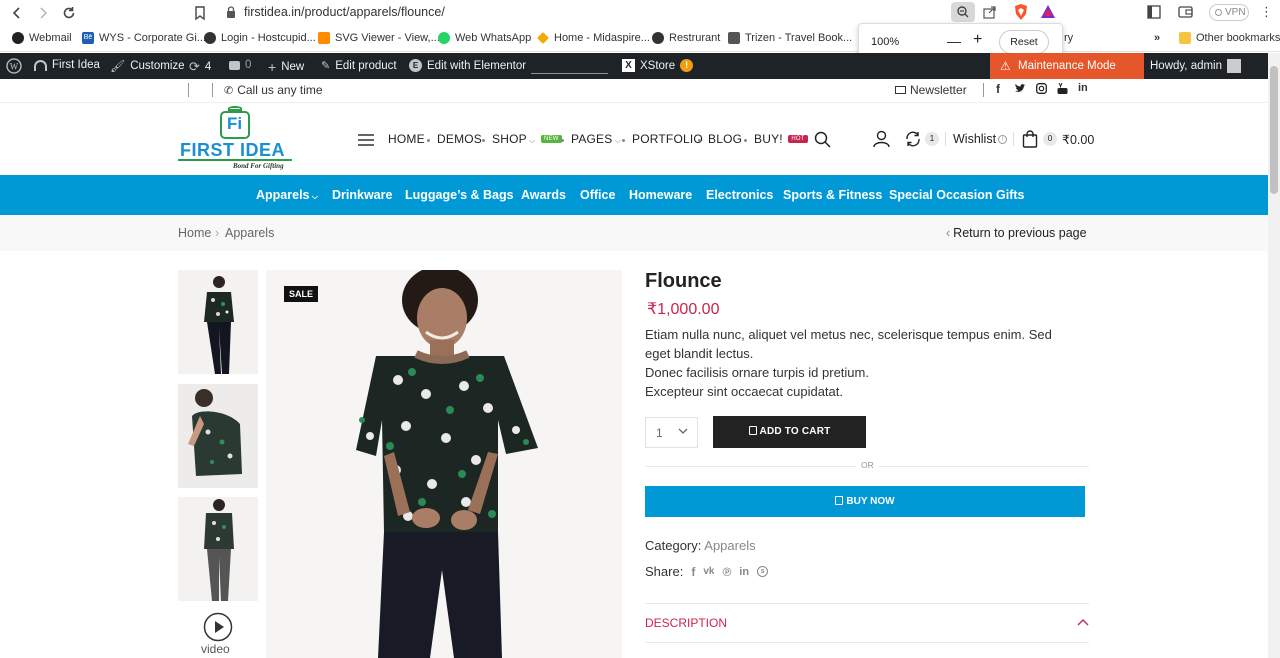 The height and width of the screenshot is (658, 1280). Describe the element at coordinates (1041, 88) in the screenshot. I see `instagram-icon` at that location.